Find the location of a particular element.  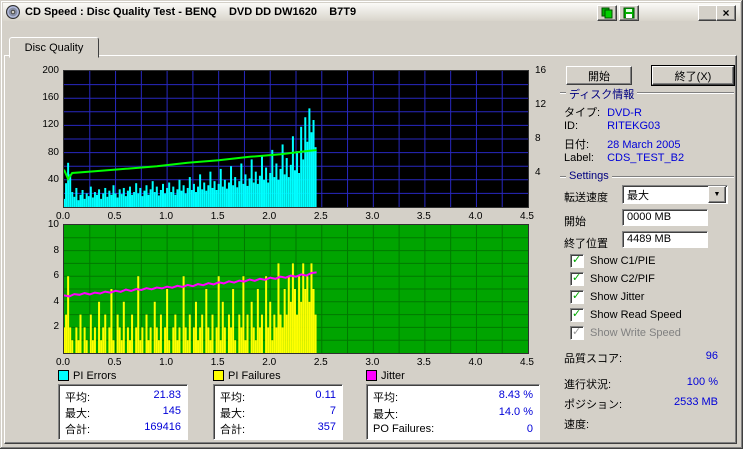

disc-type-row: タイプ: DVD-R is located at coordinates (603, 113).